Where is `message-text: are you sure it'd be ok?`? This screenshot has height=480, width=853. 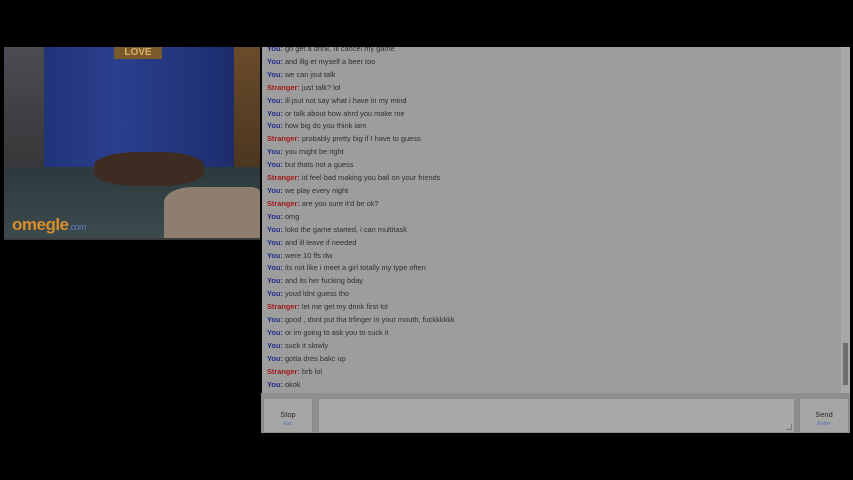
message-text: are you sure it'd be ok? is located at coordinates (340, 203).